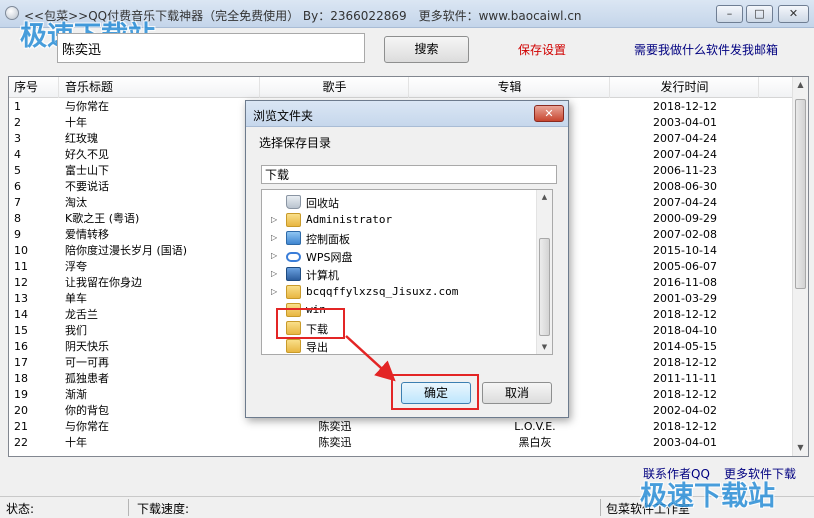 The width and height of the screenshot is (814, 518). What do you see at coordinates (21, 298) in the screenshot?
I see `row-index: 13` at bounding box center [21, 298].